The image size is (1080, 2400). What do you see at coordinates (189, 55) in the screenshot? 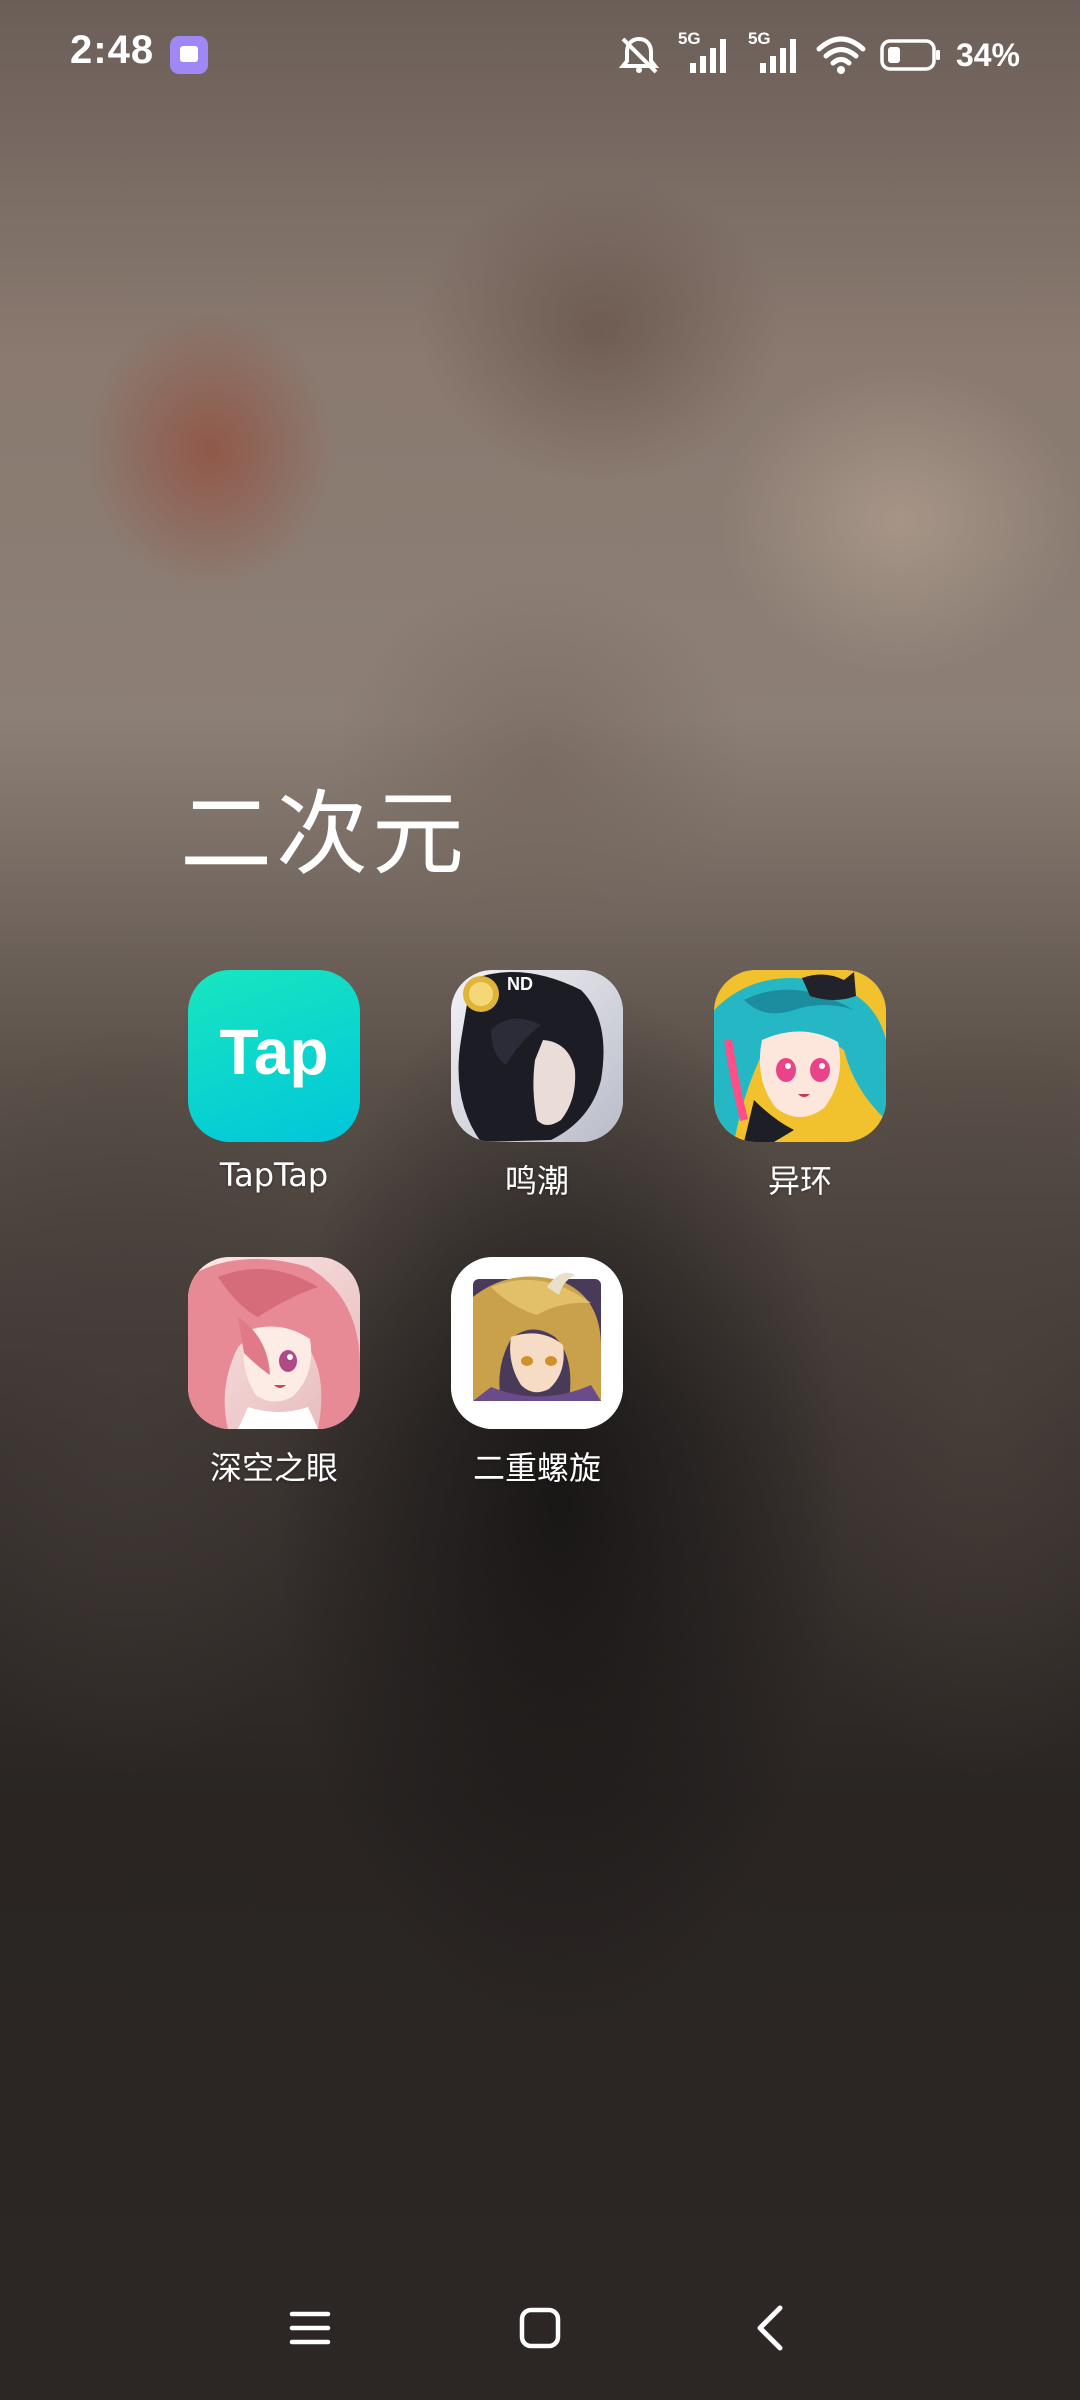
I see `app-badge-icon` at bounding box center [189, 55].